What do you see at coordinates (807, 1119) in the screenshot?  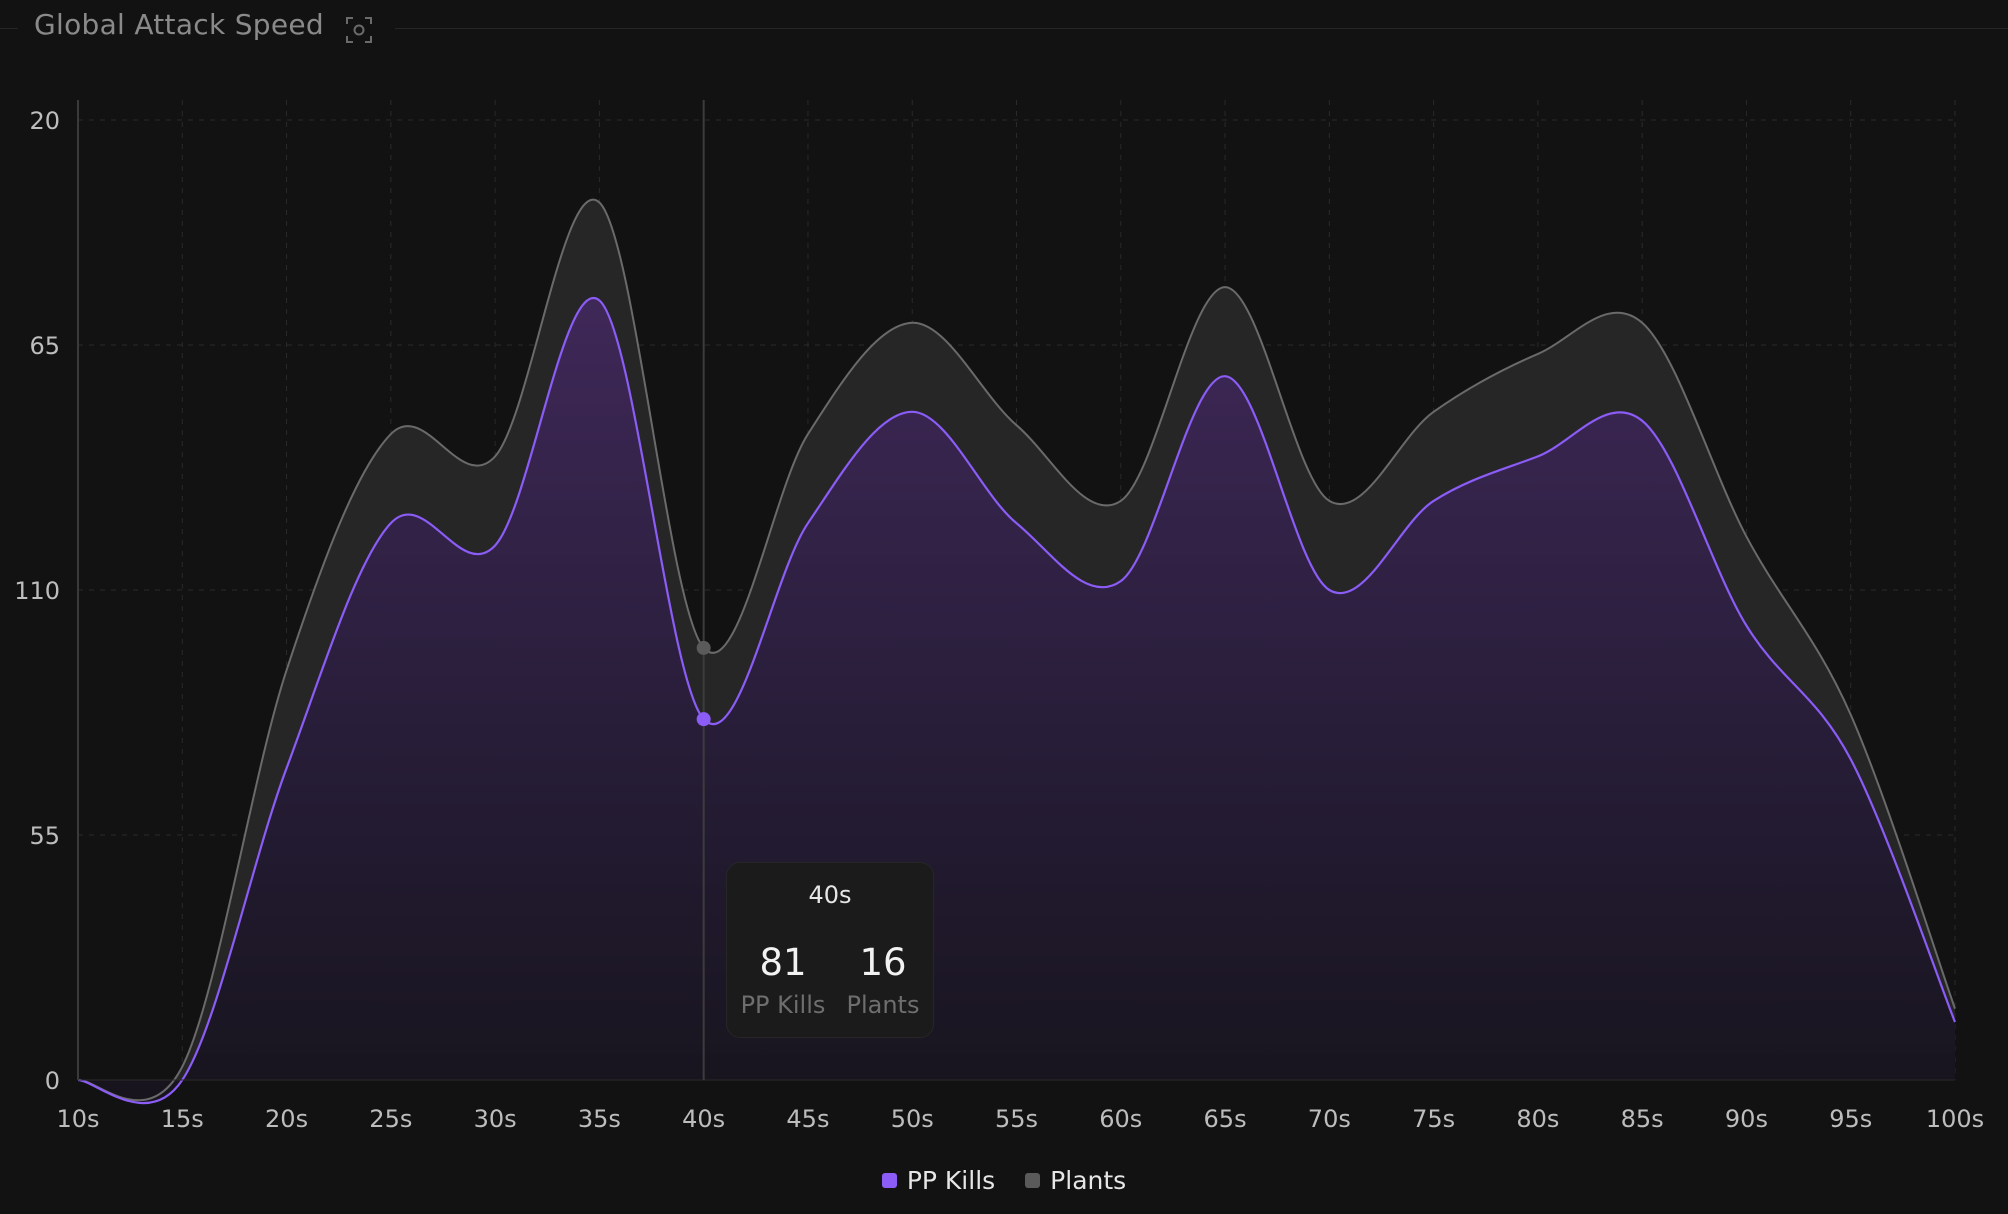 I see `x-tick-label: 45s` at bounding box center [807, 1119].